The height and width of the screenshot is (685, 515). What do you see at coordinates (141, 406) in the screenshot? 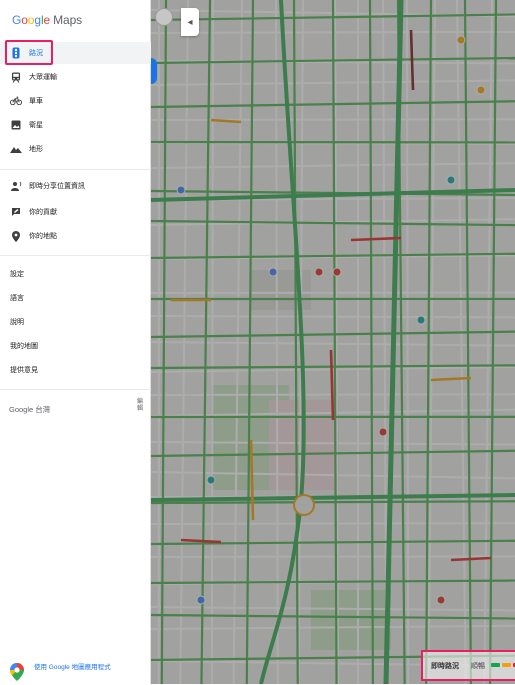
I see `edit-link: 編輯` at bounding box center [141, 406].